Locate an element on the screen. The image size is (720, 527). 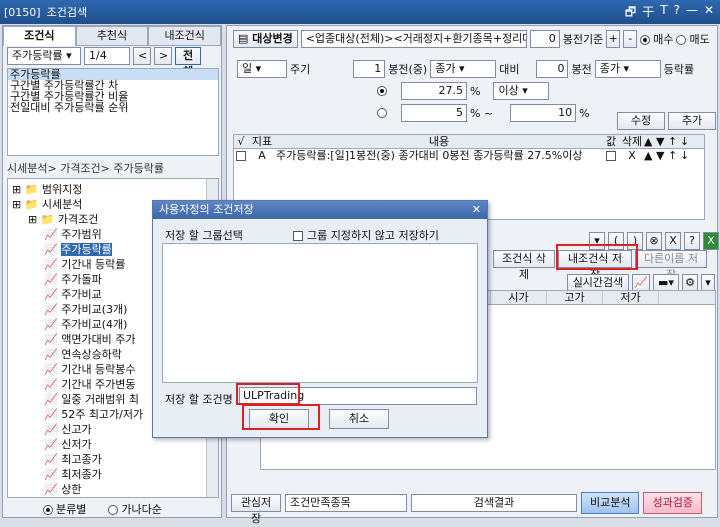
bong1-label: 봉전(중) is located at coordinates (408, 69).